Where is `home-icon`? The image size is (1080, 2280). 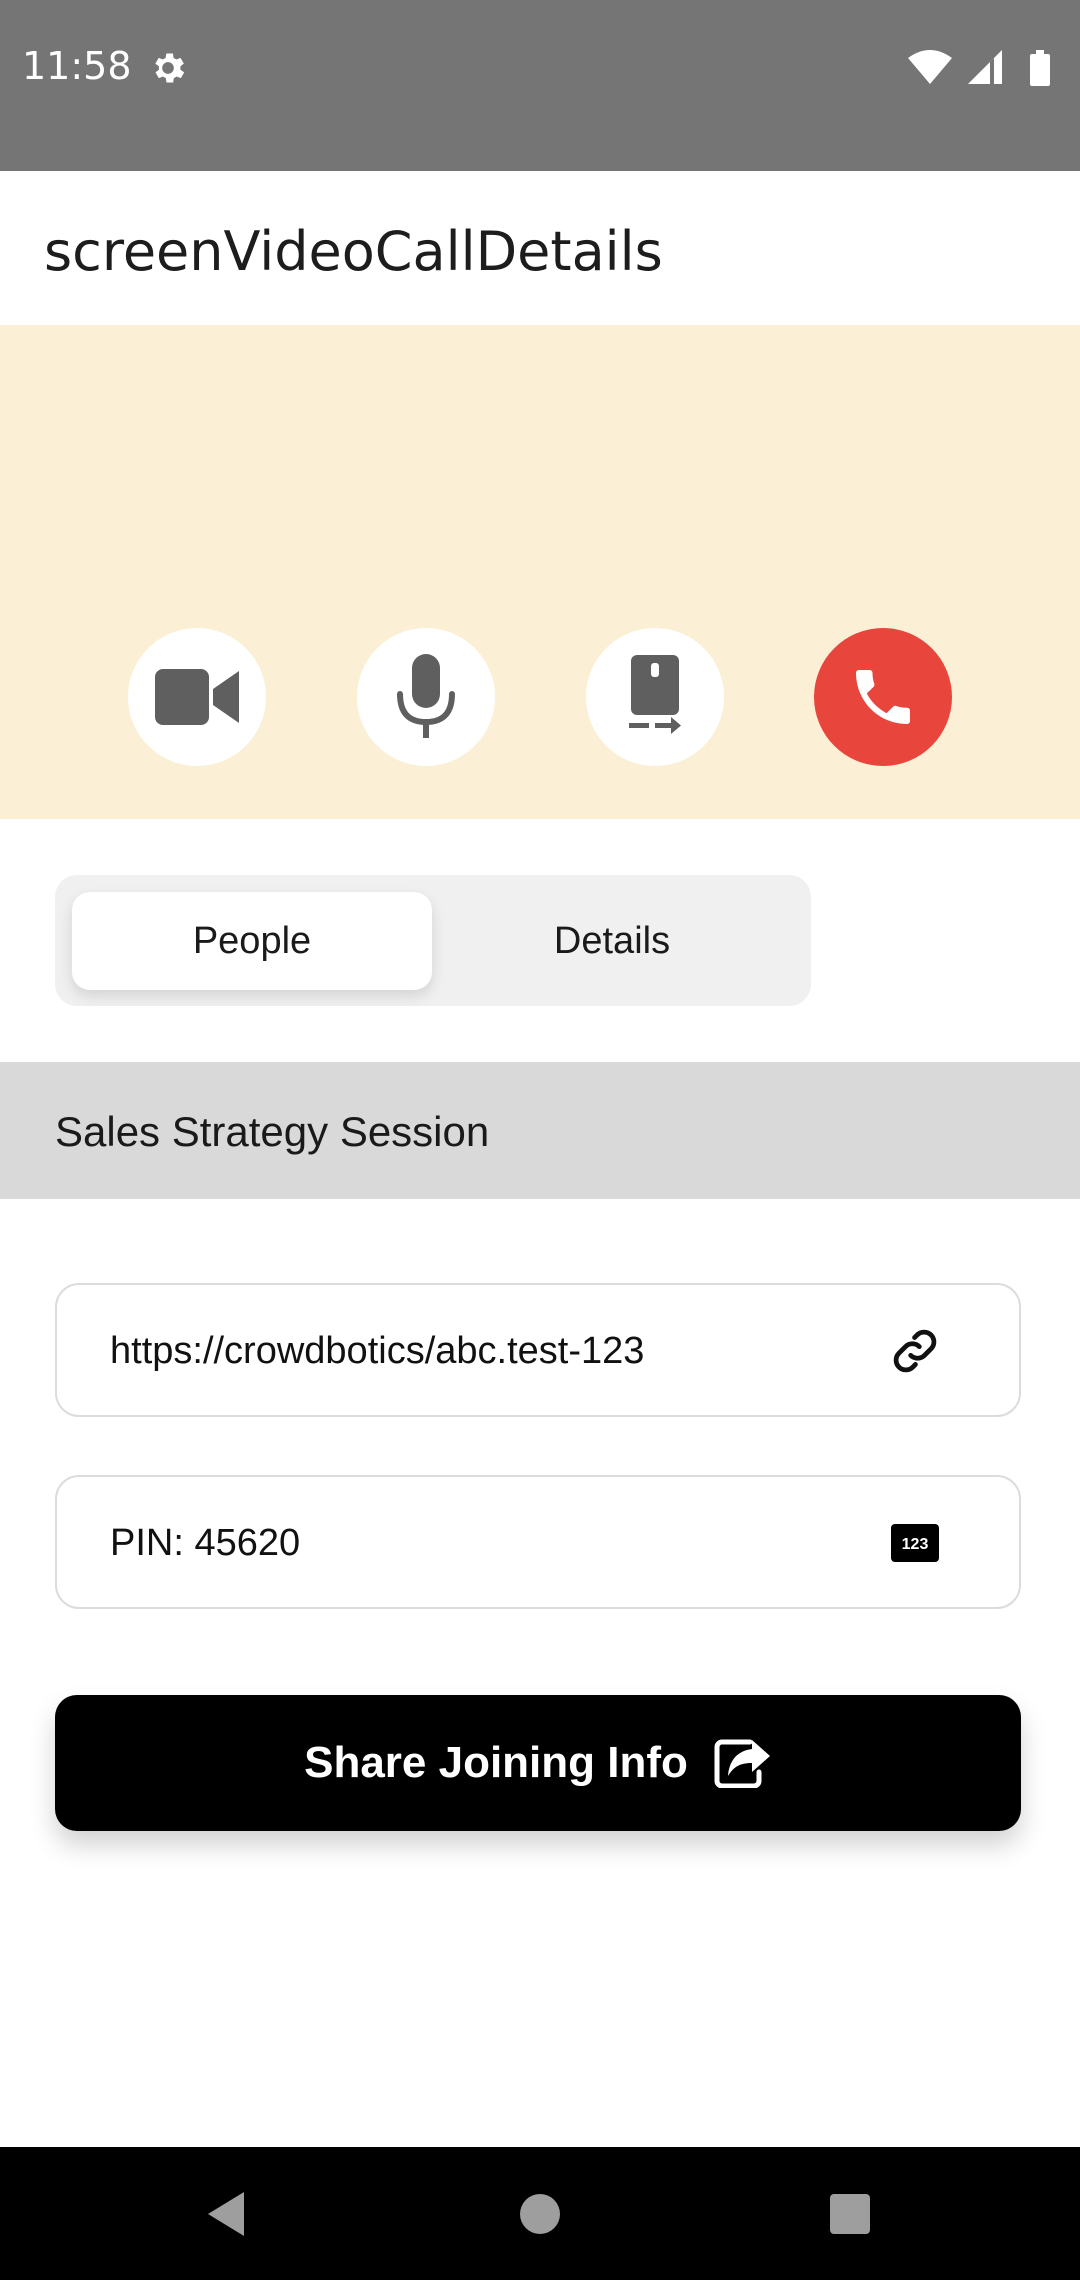
home-icon is located at coordinates (540, 2214).